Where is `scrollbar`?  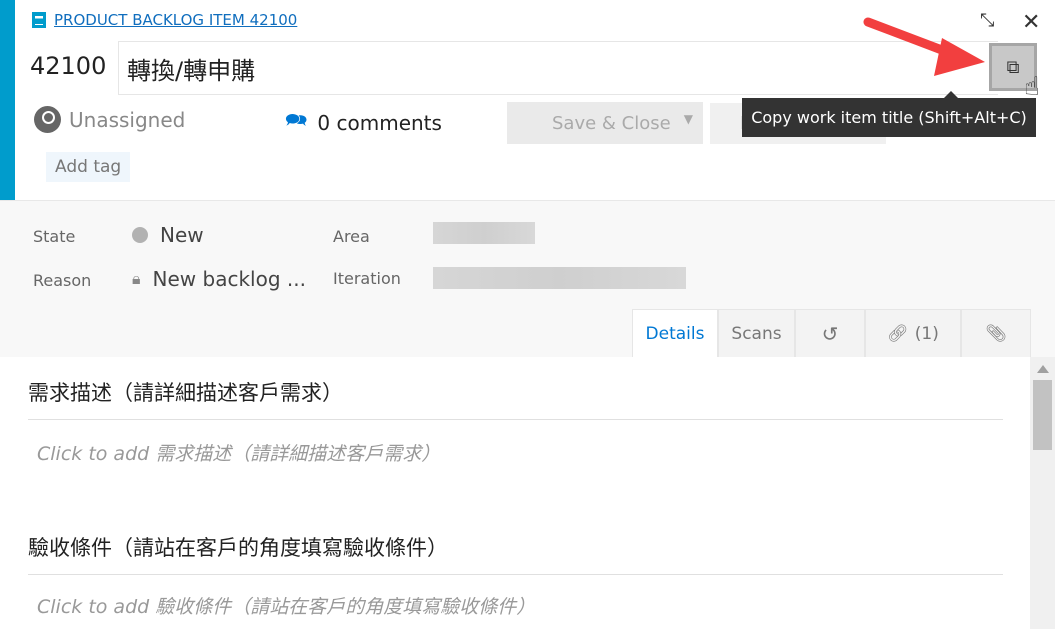
scrollbar is located at coordinates (1042, 493).